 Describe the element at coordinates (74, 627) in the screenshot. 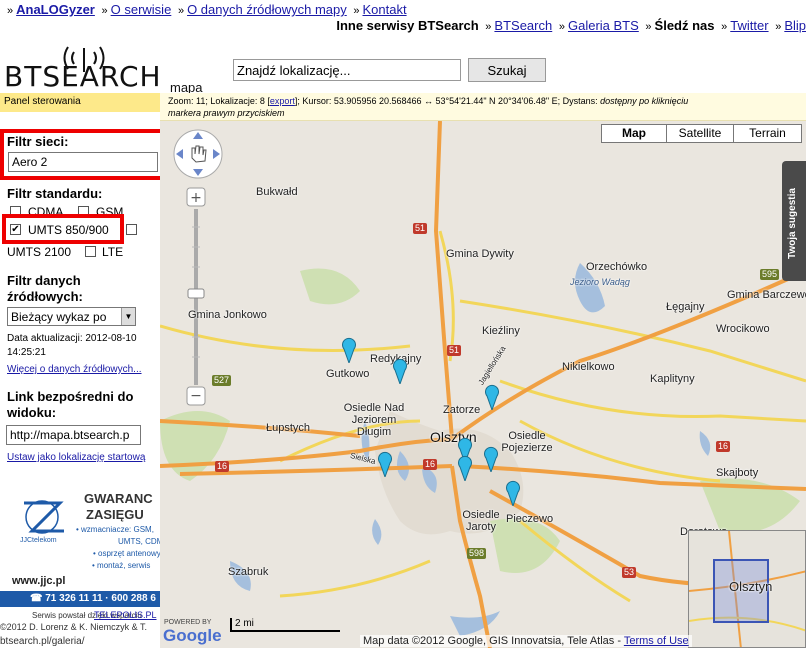

I see `copyright-text: ©2012 D. Lorenz & K. Niemczyk & T.` at that location.